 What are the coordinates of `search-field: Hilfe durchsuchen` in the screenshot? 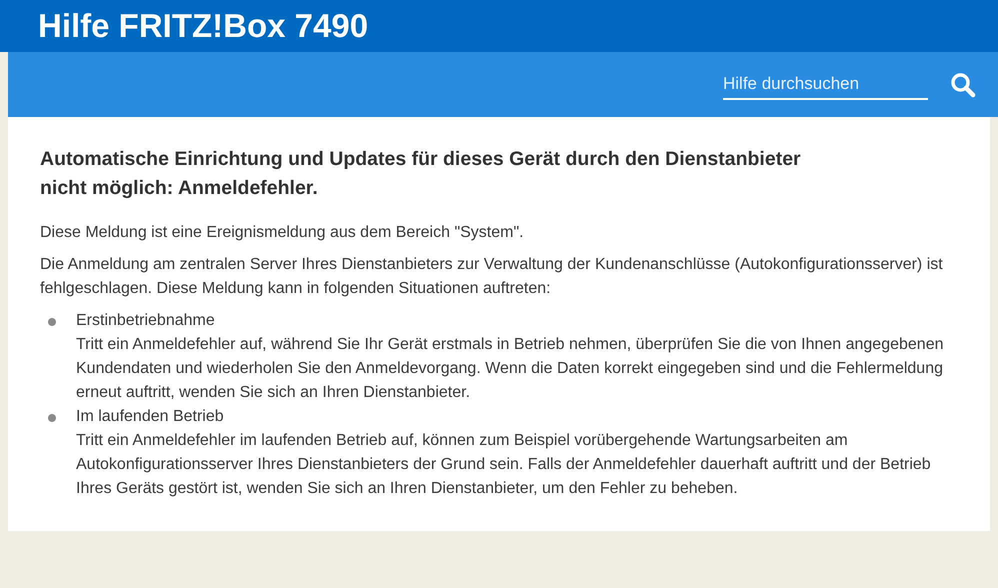 It's located at (825, 84).